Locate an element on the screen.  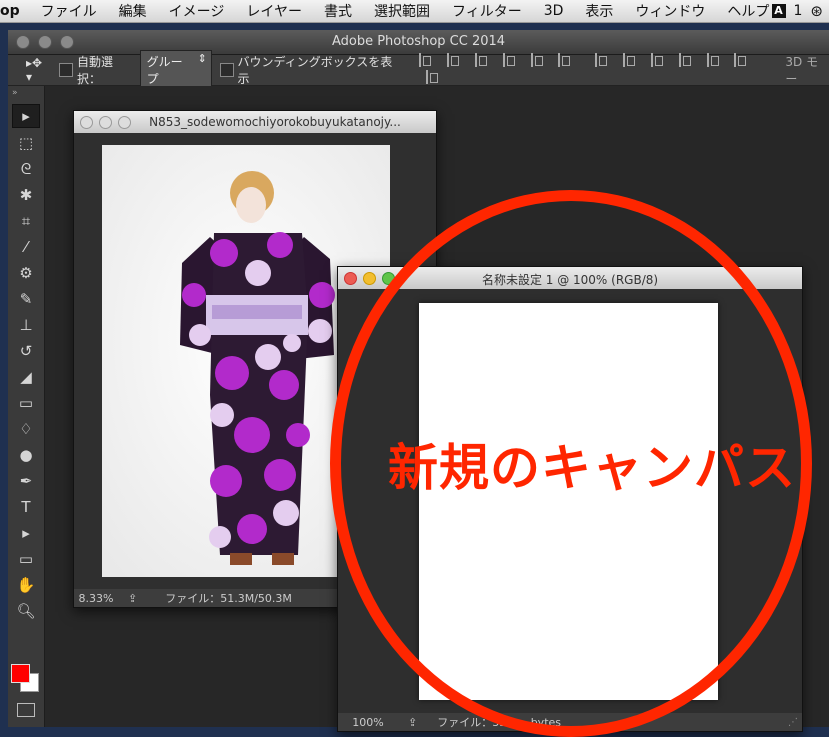
panel-collapse-icon: » is located at coordinates (26, 93).